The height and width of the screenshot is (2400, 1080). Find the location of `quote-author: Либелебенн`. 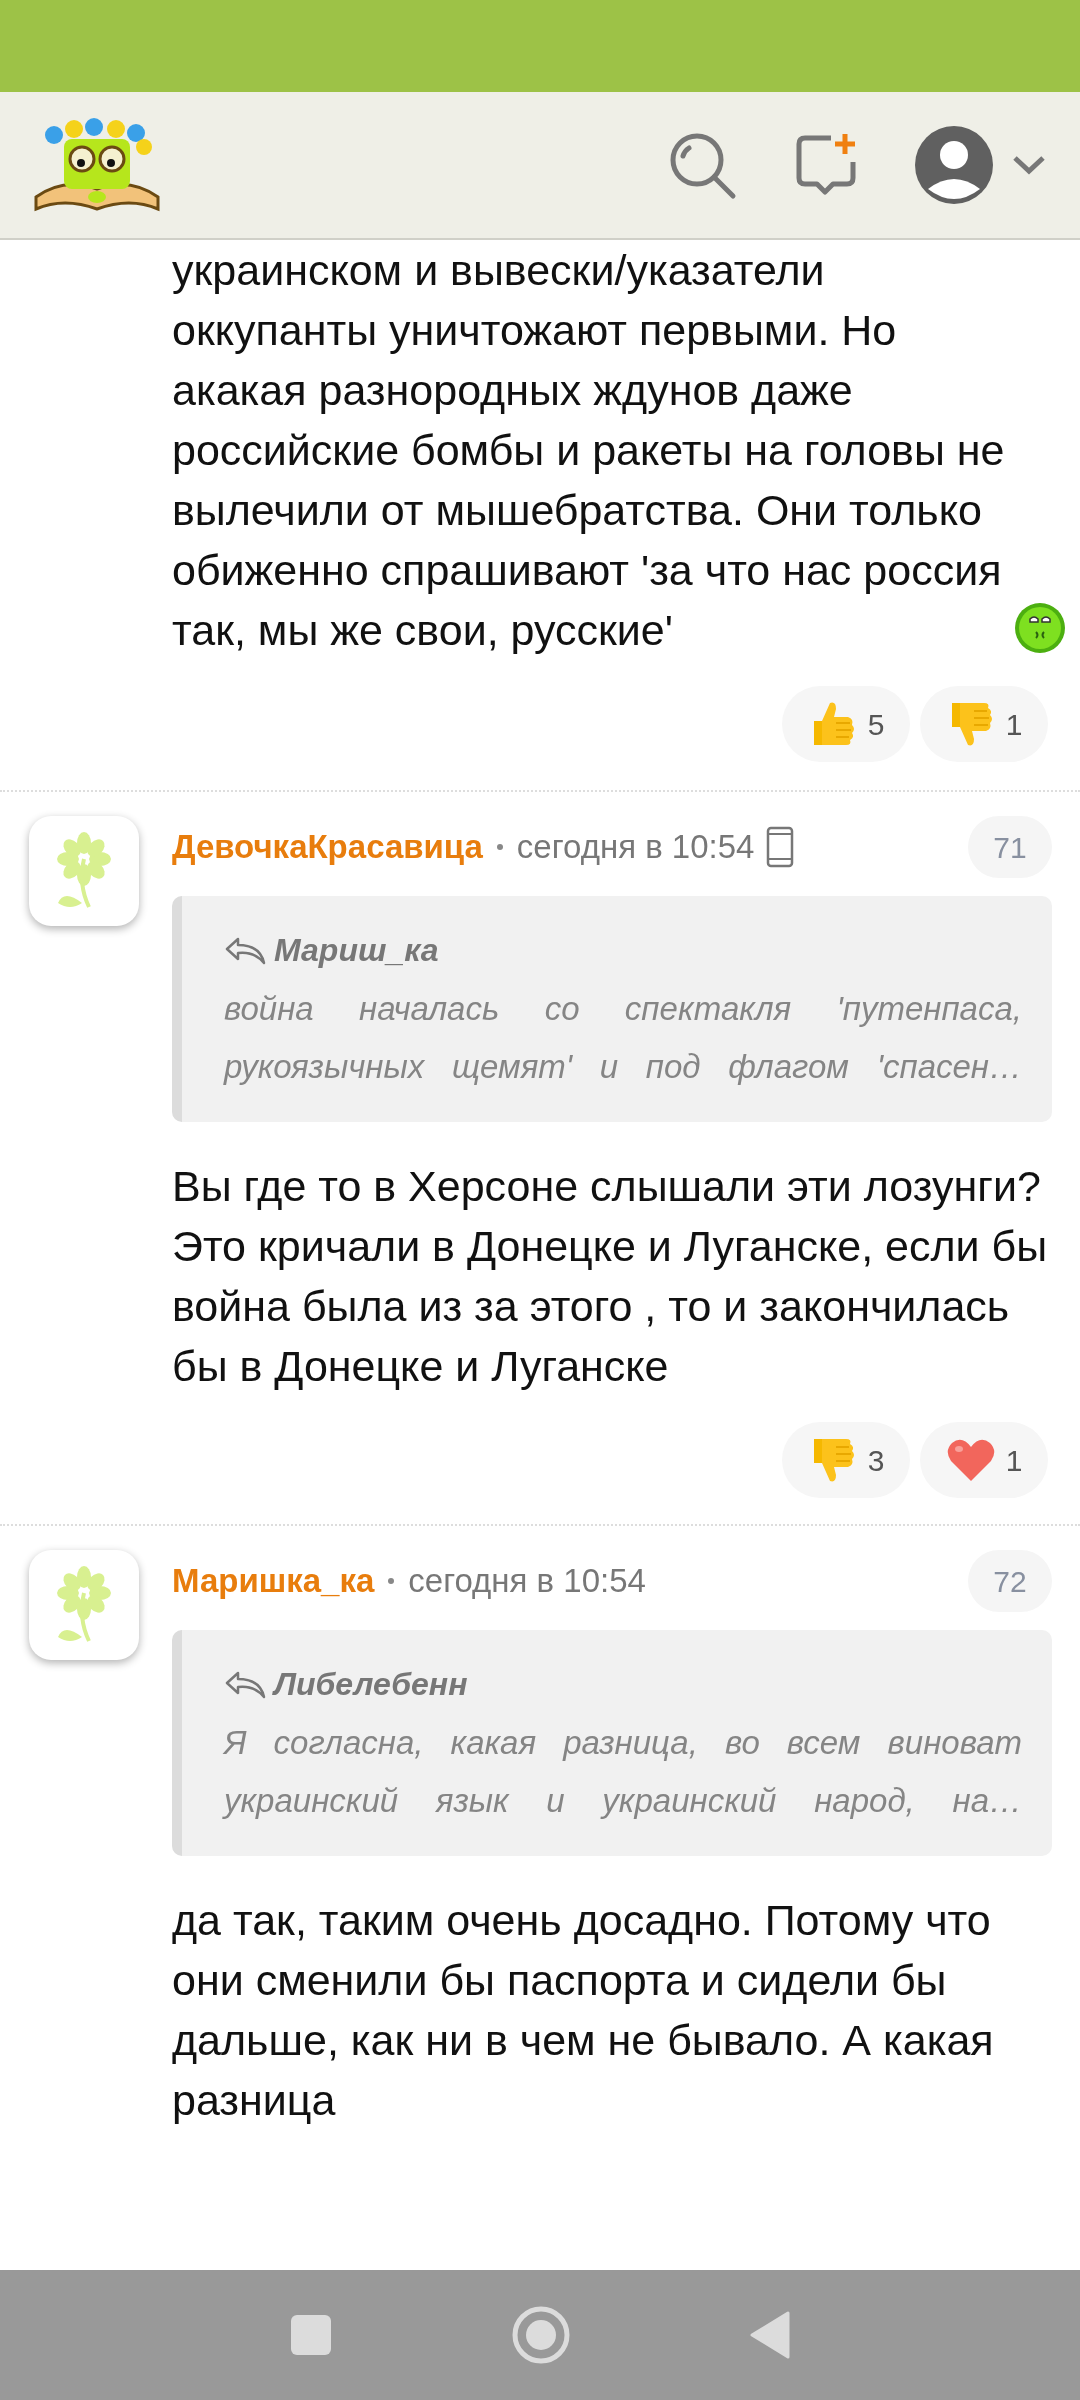

quote-author: Либелебенн is located at coordinates (371, 1684).